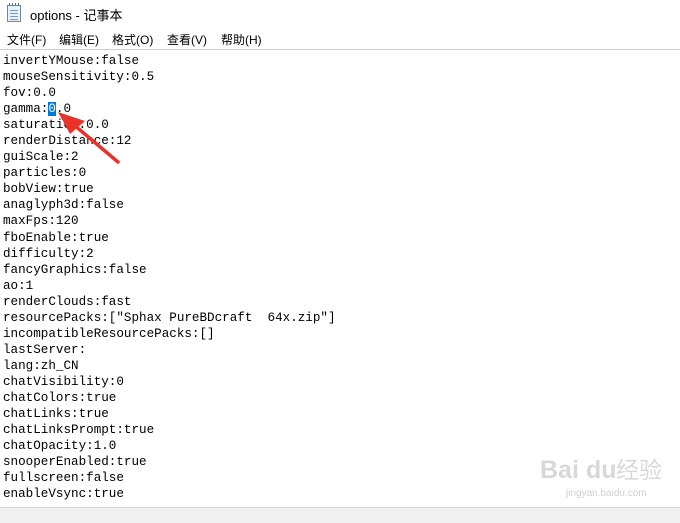 This screenshot has width=680, height=523. What do you see at coordinates (559, 470) in the screenshot?
I see `svg-text: Bai` at bounding box center [559, 470].